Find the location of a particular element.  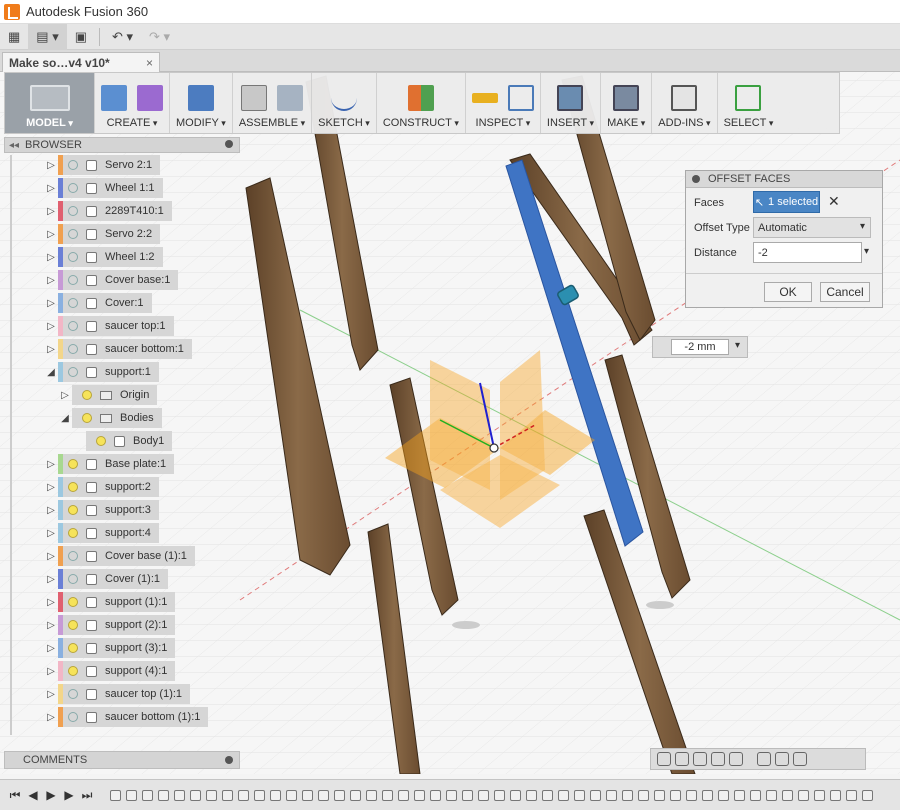

distance-dropdown-icon: ▾ is located at coordinates (866, 251).